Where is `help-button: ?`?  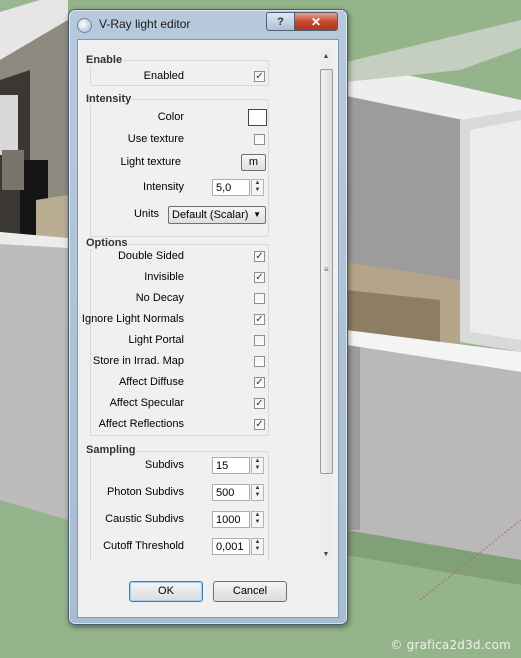
help-button: ? is located at coordinates (280, 21).